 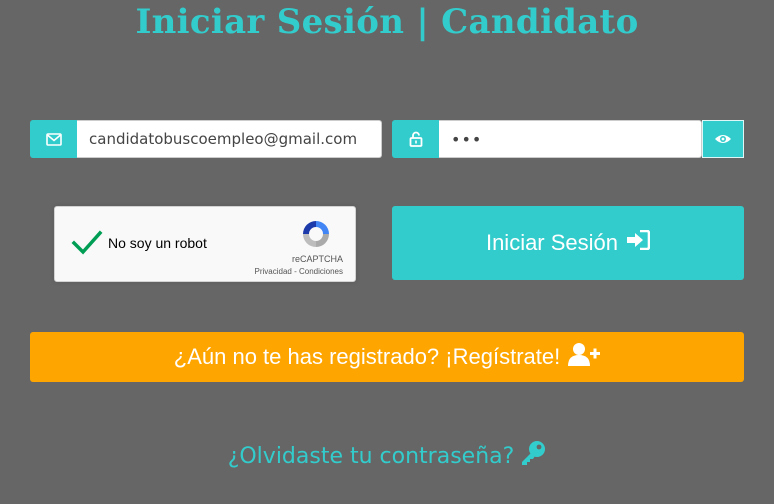 I want to click on eye-icon, so click(x=723, y=139).